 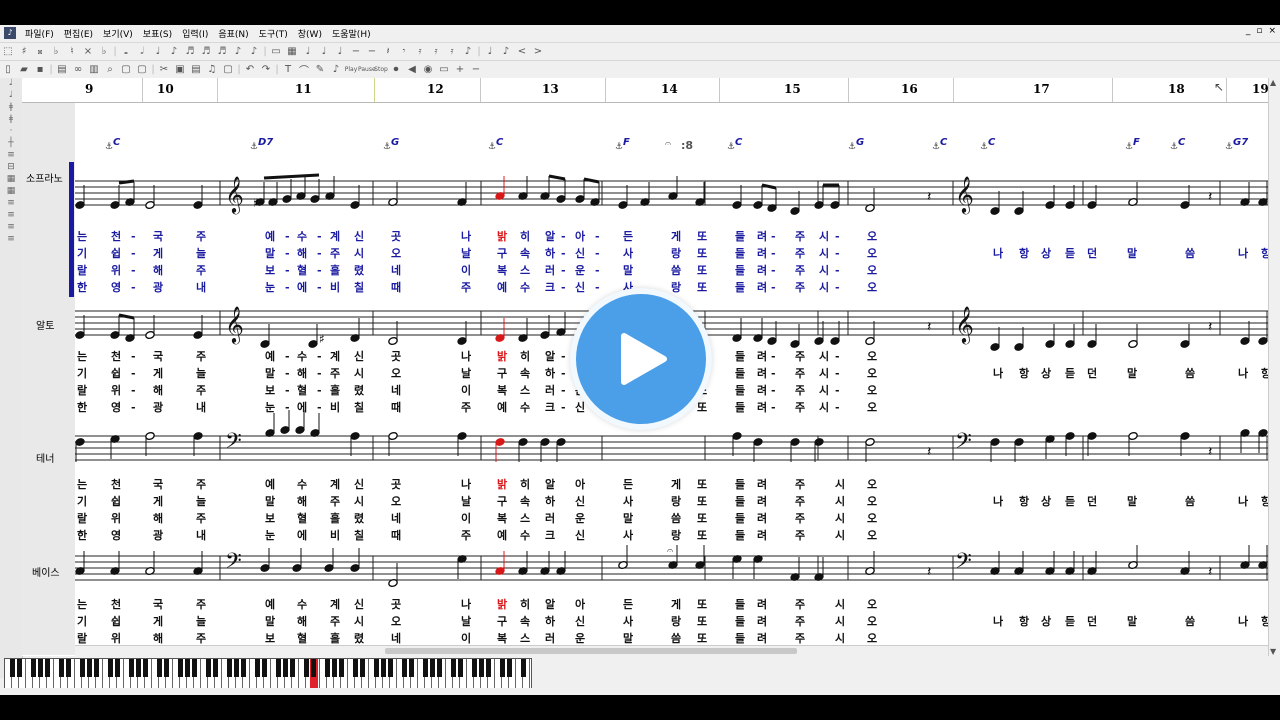 I want to click on keyboard-icon: ▭, so click(x=444, y=69).